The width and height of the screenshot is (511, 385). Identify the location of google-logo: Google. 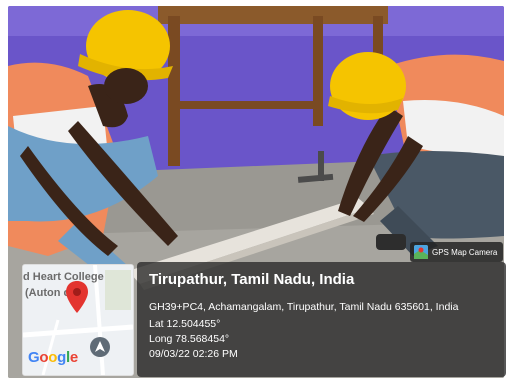
(53, 357).